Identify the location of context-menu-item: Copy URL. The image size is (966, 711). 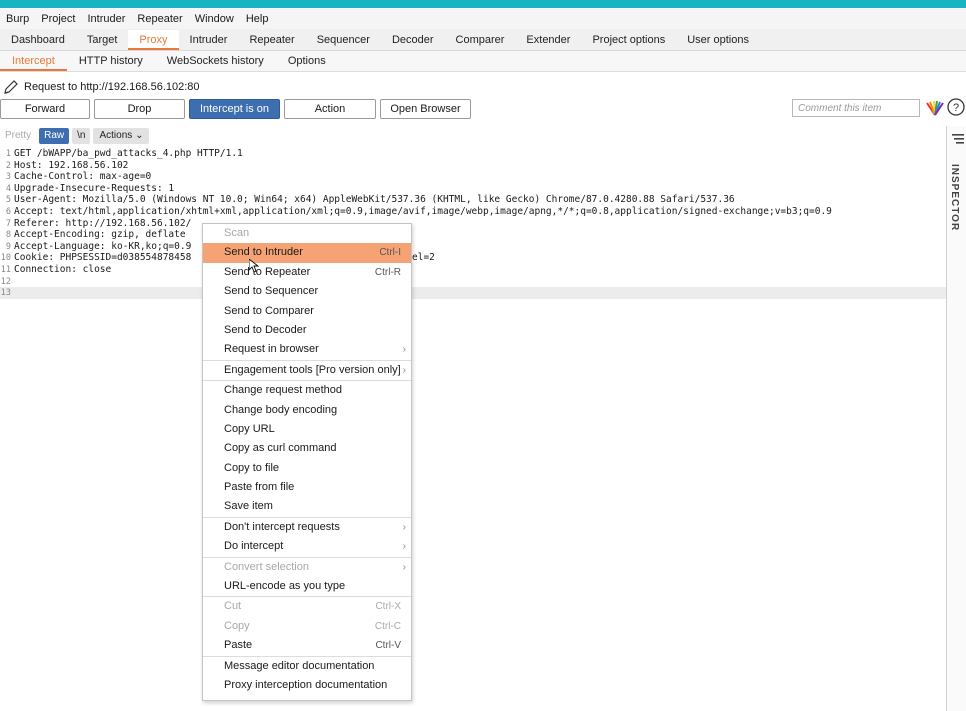
(307, 429).